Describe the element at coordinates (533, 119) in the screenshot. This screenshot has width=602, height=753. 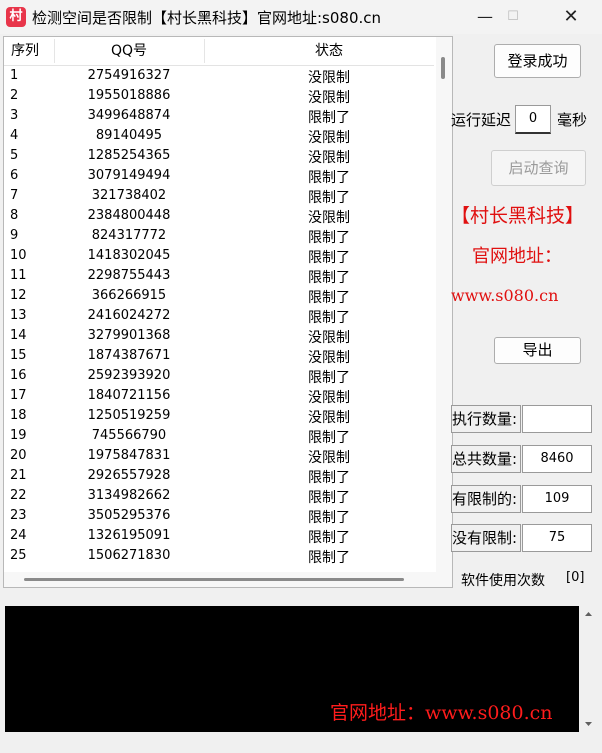
I see `delay-input: 0` at that location.